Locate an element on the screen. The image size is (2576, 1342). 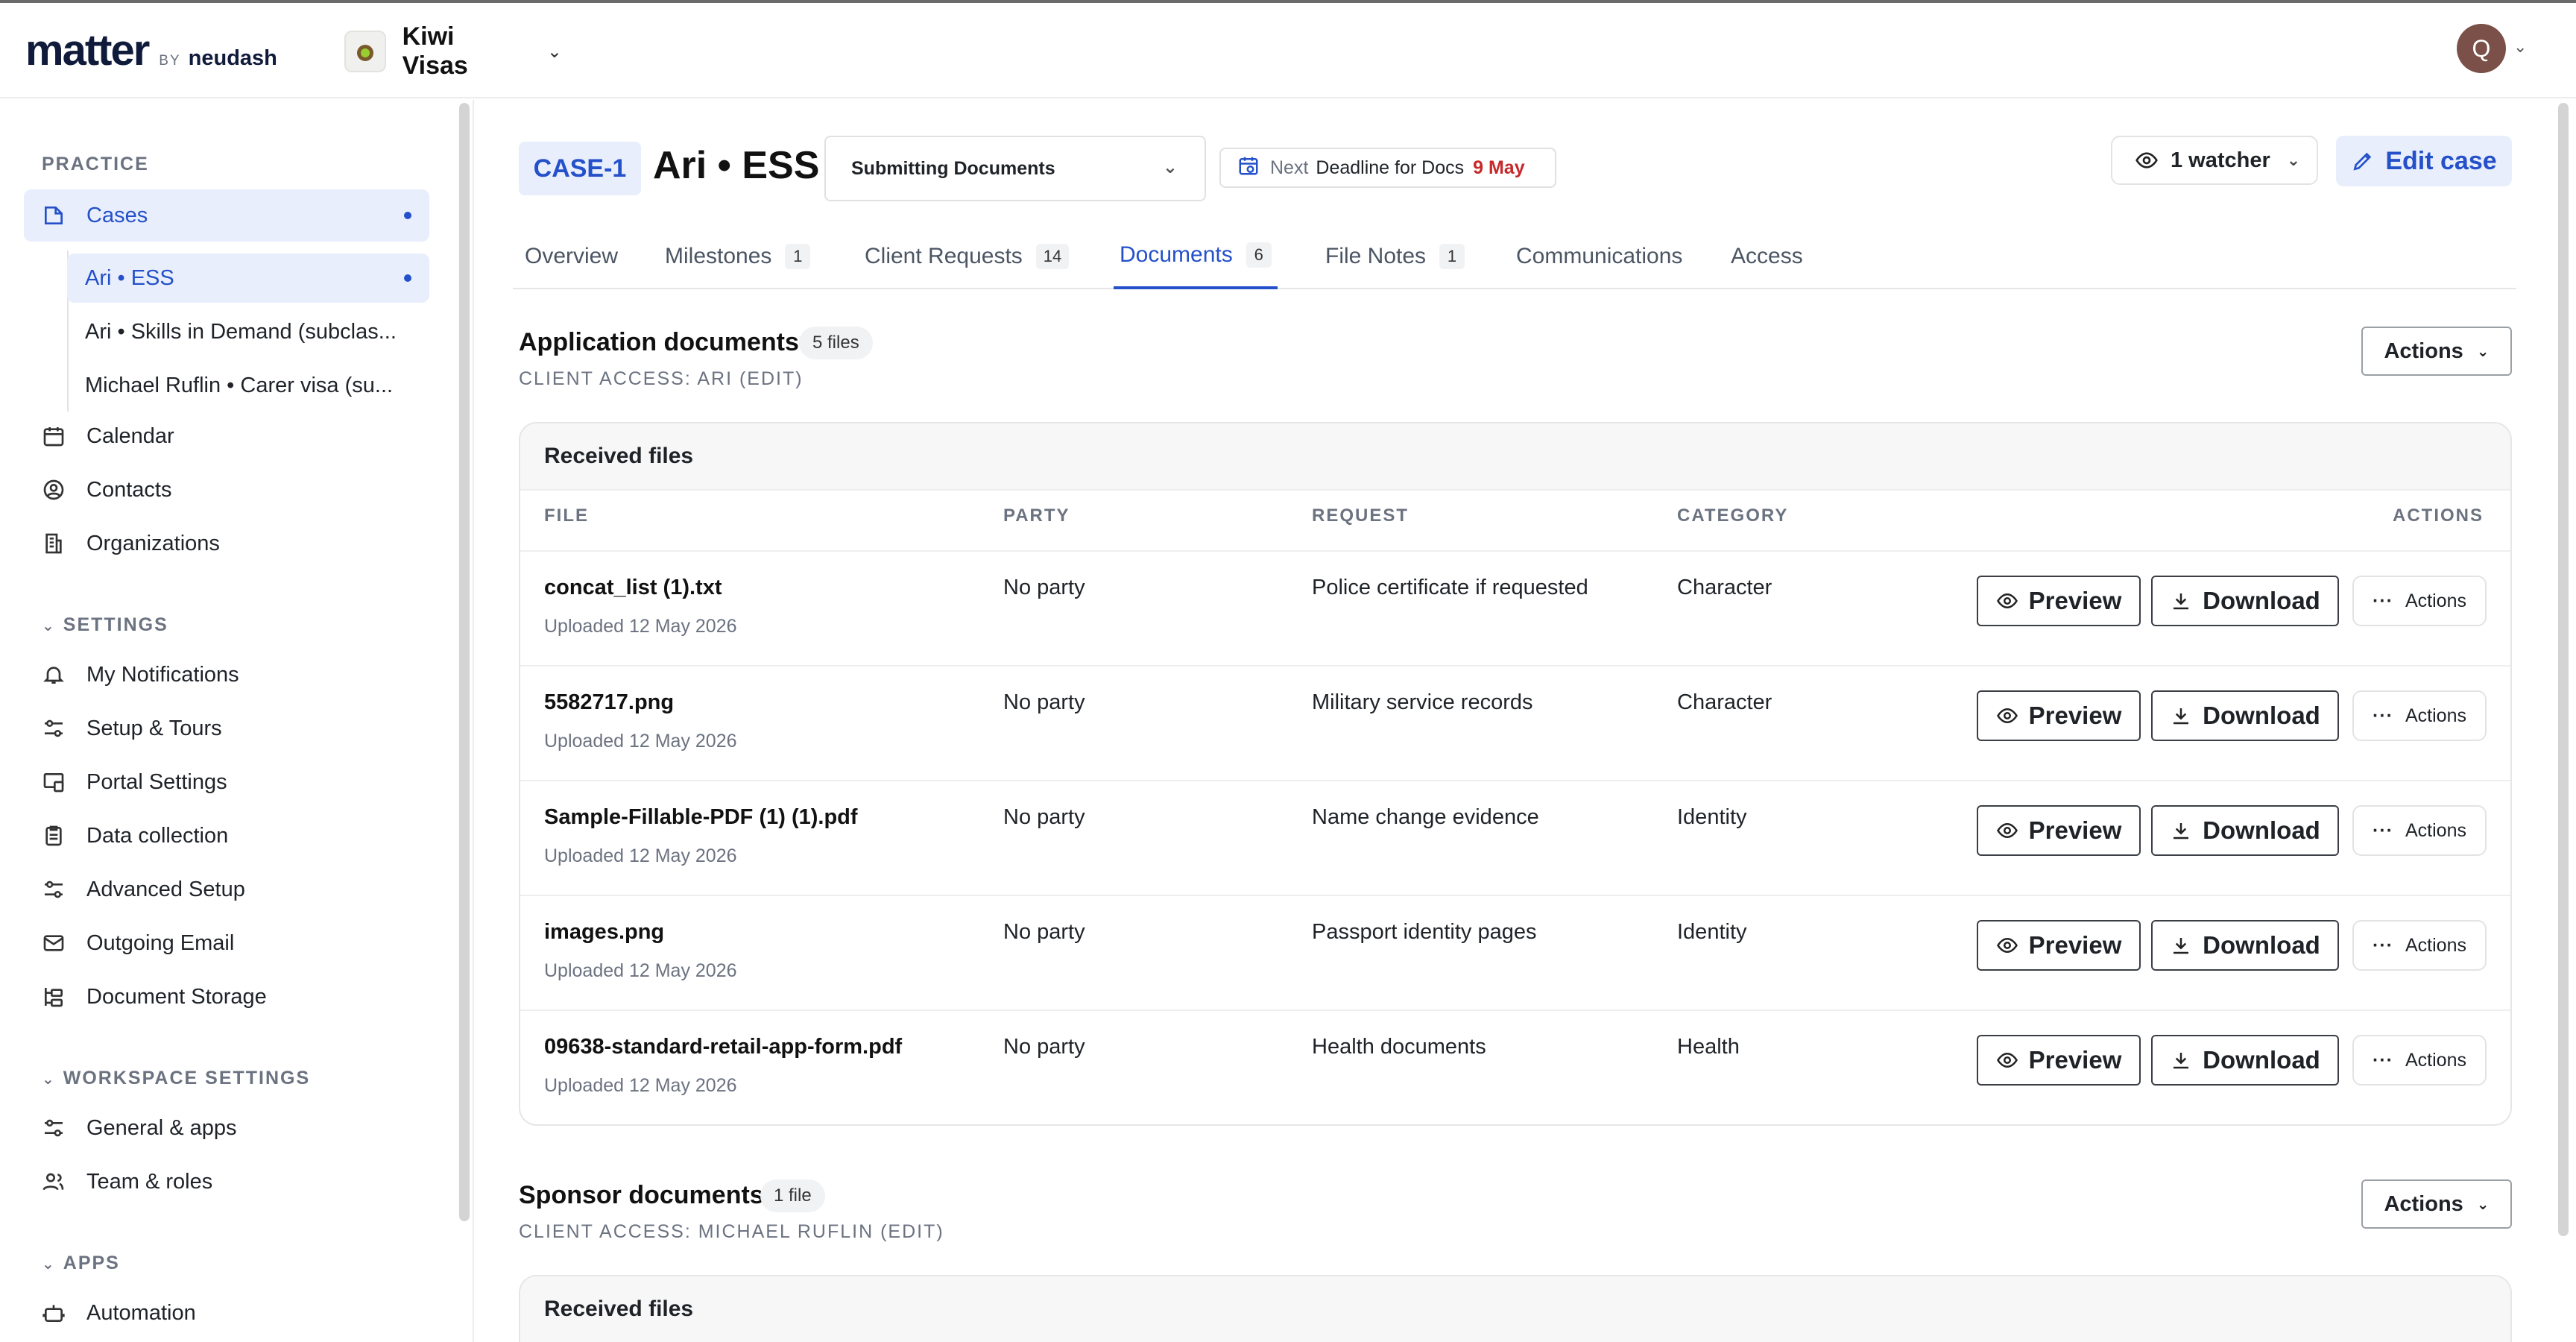
sidebar-item-automation: Automation is located at coordinates (226, 1313).